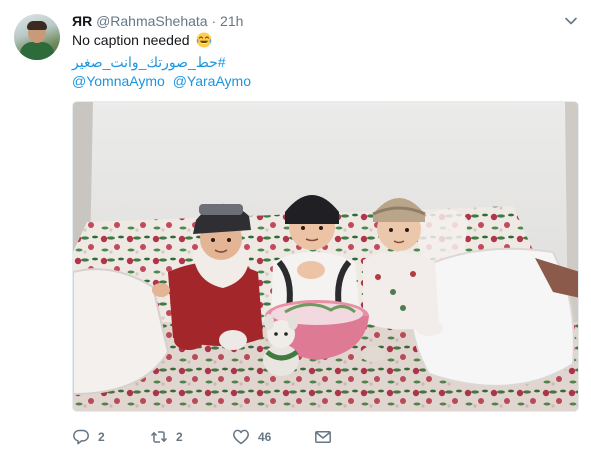 The image size is (591, 459). Describe the element at coordinates (571, 21) in the screenshot. I see `chevron-down-icon` at that location.